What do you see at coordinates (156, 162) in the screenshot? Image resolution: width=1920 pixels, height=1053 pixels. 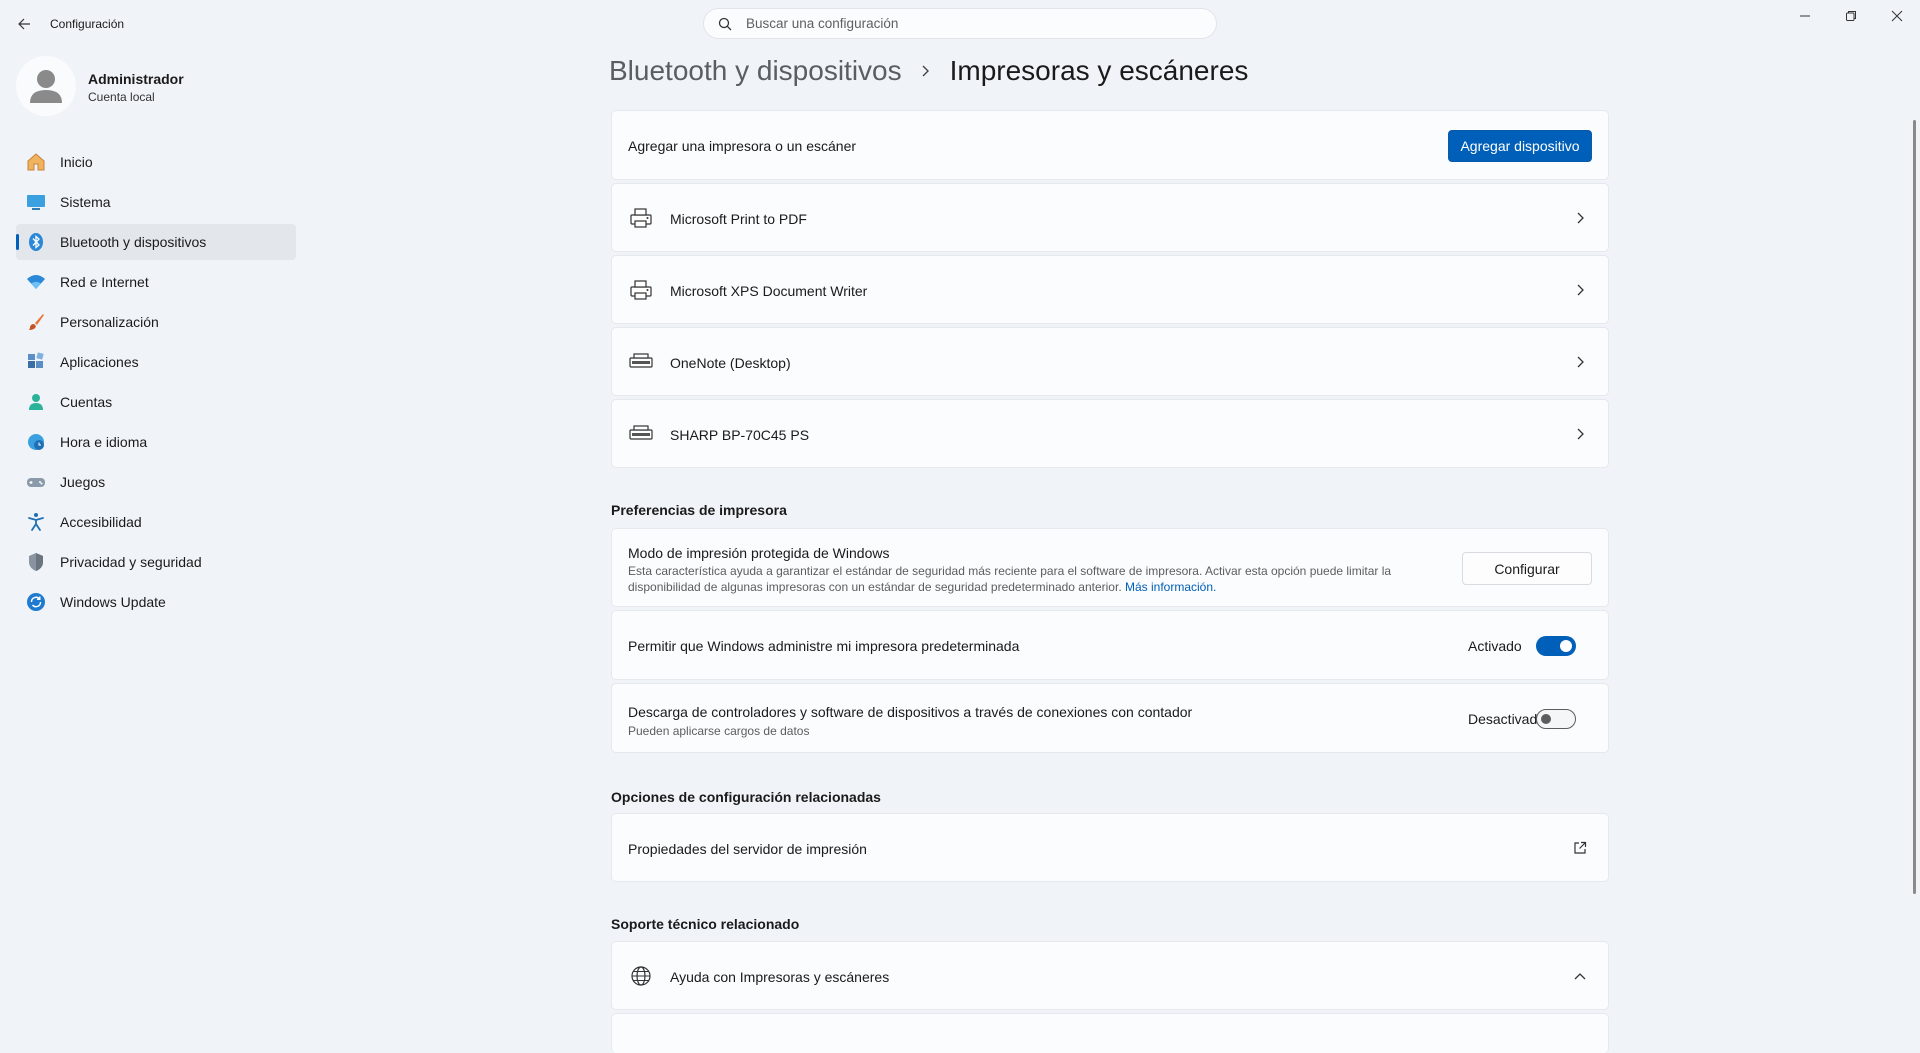 I see `sidebar-item-inicio: Inicio` at bounding box center [156, 162].